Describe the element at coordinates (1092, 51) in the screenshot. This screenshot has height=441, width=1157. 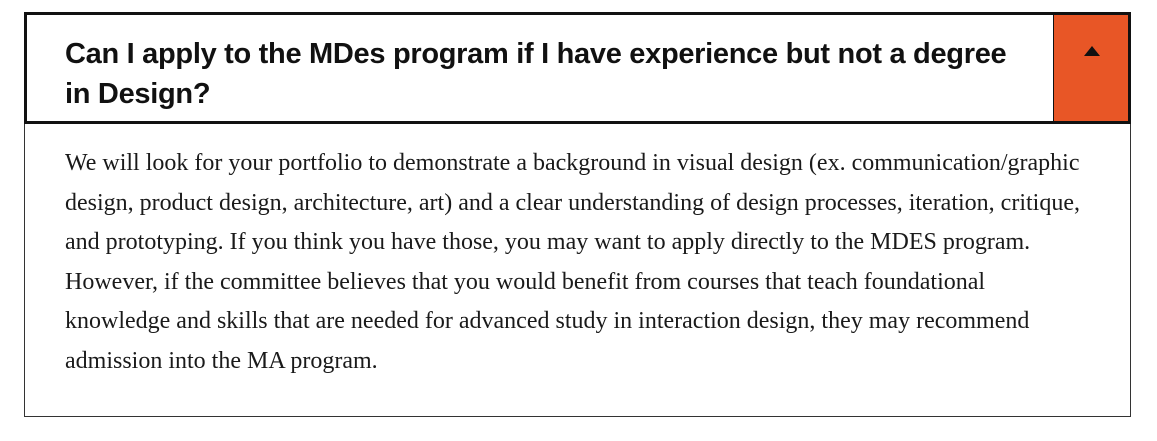
I see `caret-up-icon` at that location.